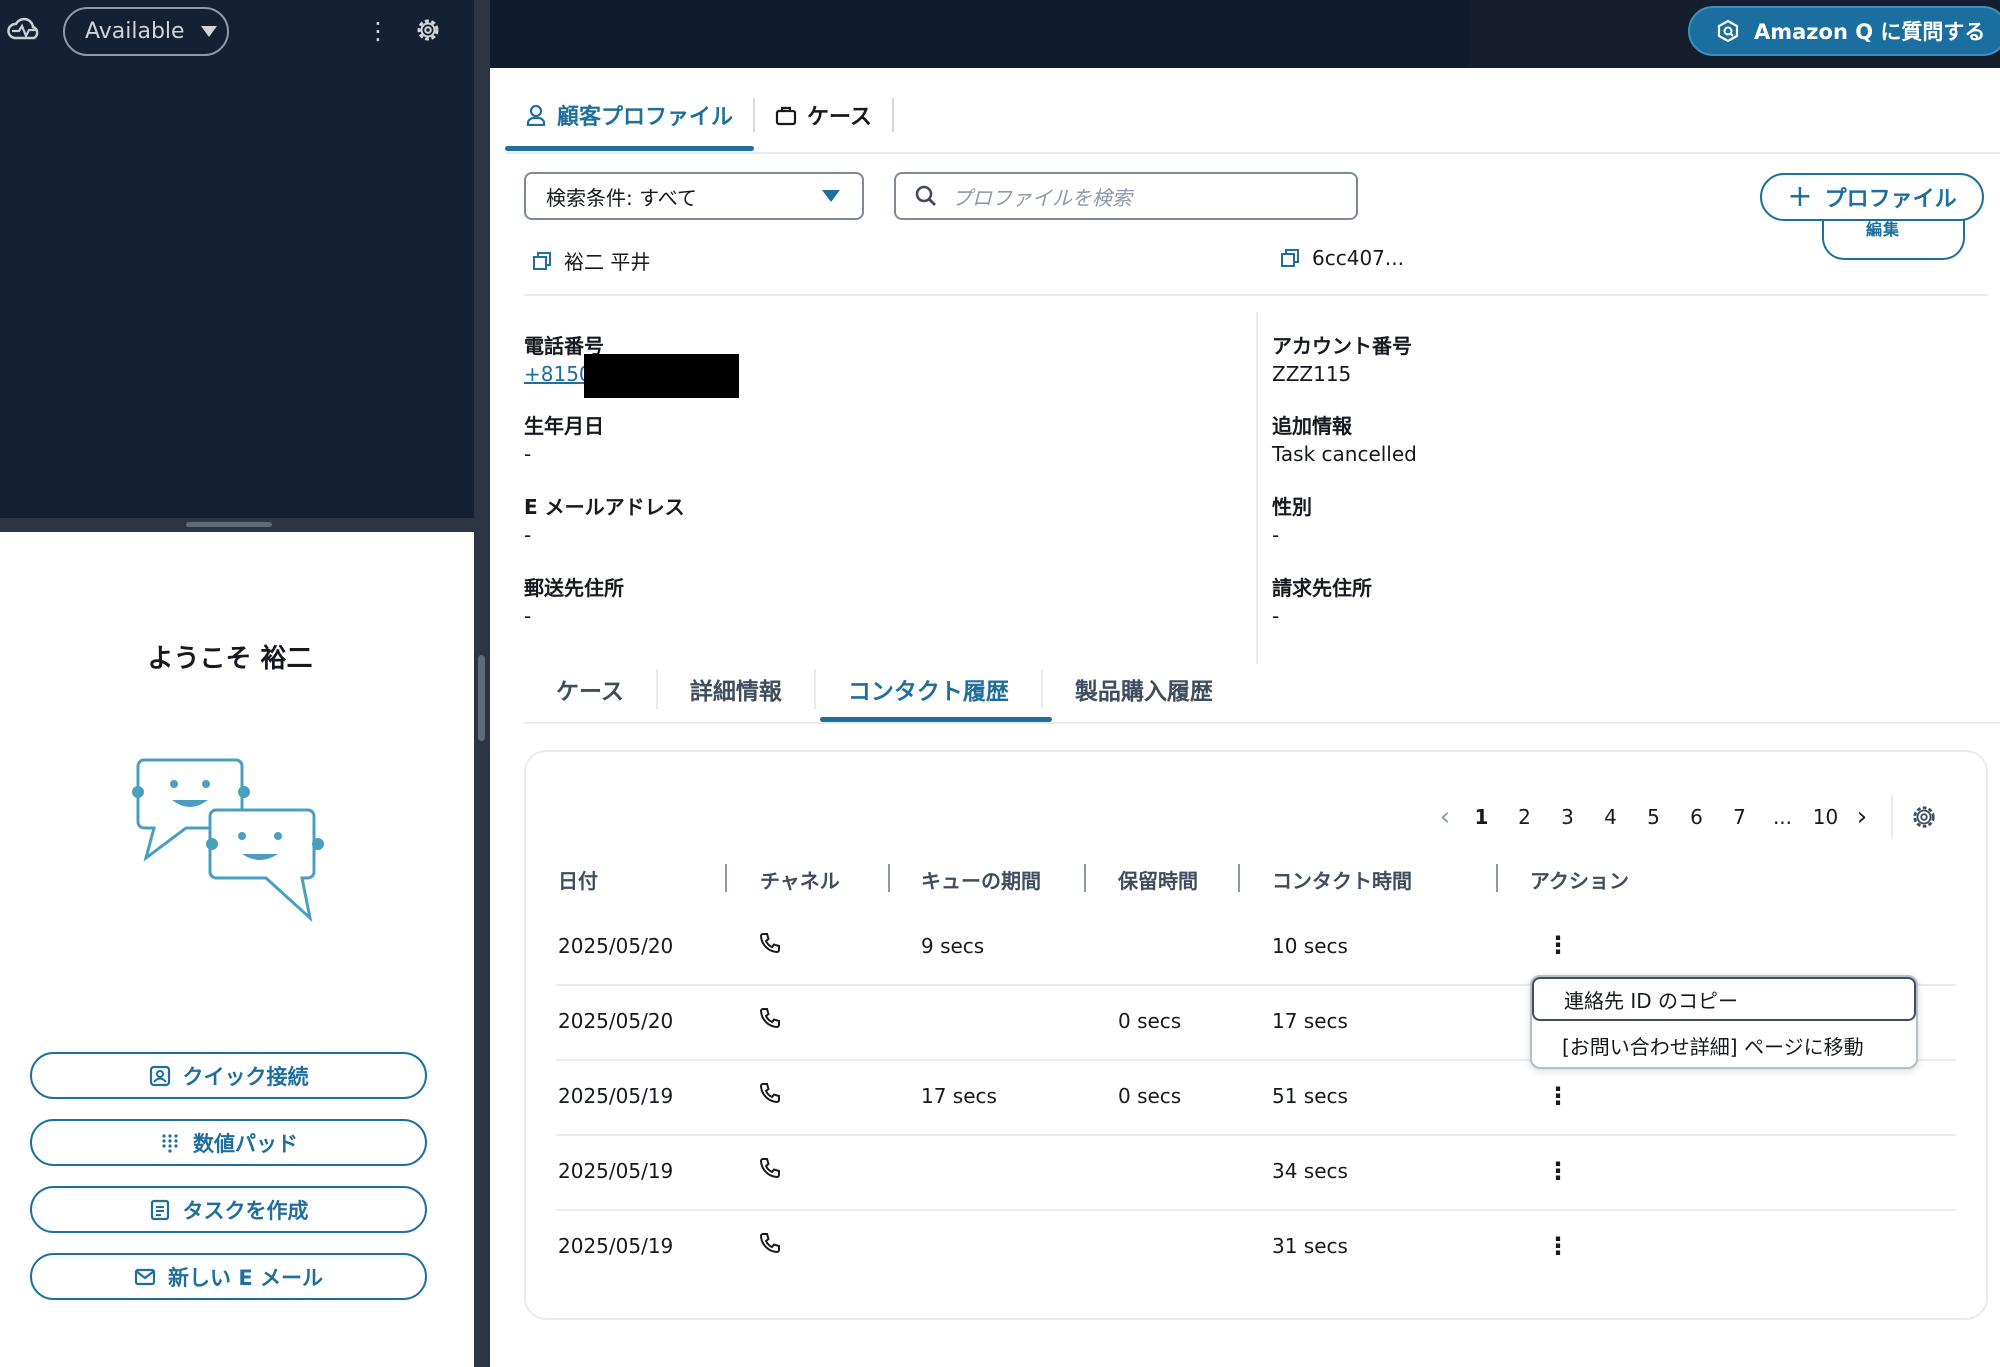  What do you see at coordinates (1276, 535) in the screenshot?
I see `gender-value: -` at bounding box center [1276, 535].